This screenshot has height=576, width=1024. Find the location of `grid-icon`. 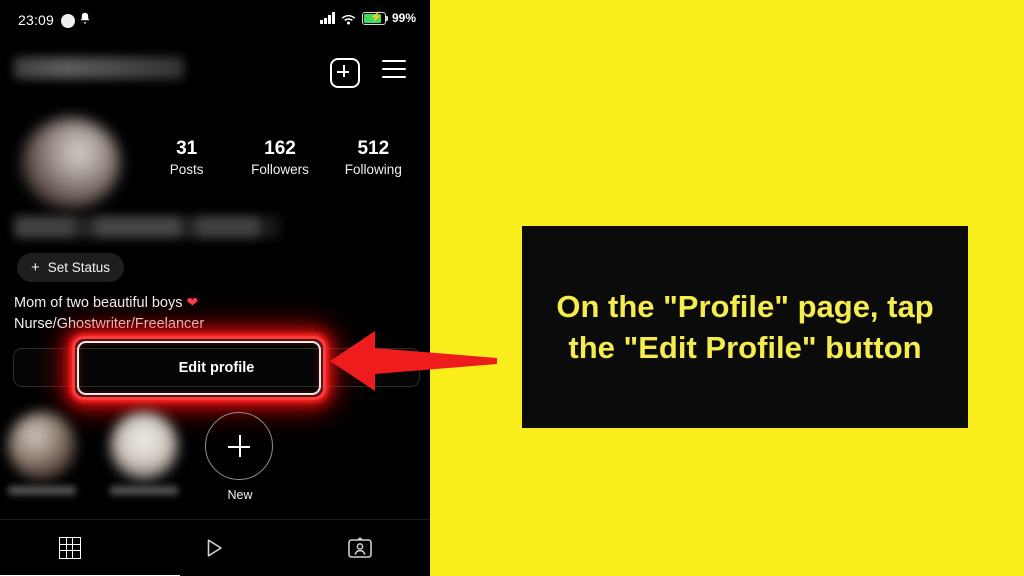

grid-icon is located at coordinates (70, 548).